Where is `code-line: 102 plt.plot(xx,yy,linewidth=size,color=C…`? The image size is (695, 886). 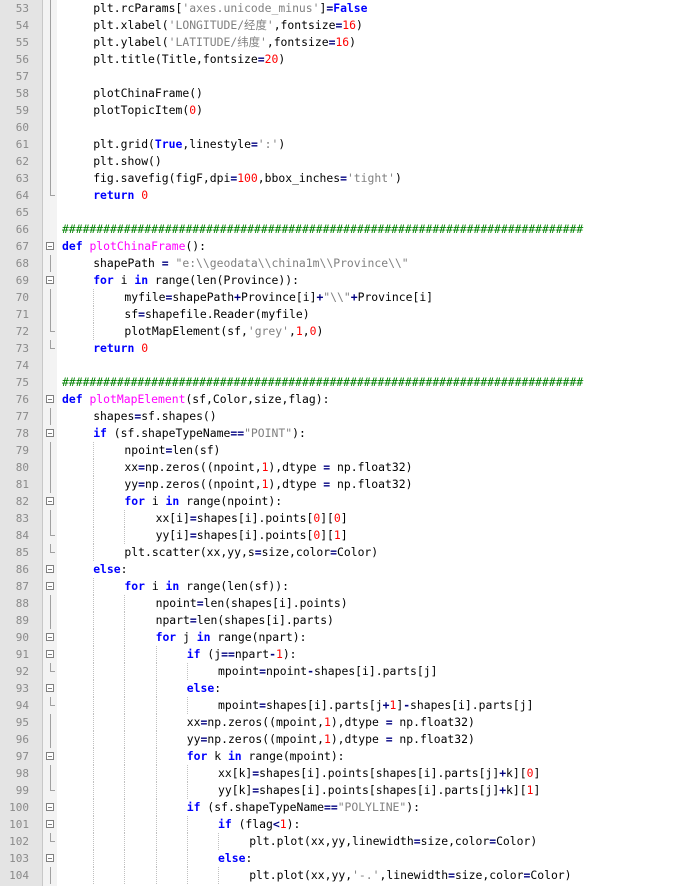 code-line: 102 plt.plot(xx,yy,linewidth=size,color=C… is located at coordinates (347, 841).